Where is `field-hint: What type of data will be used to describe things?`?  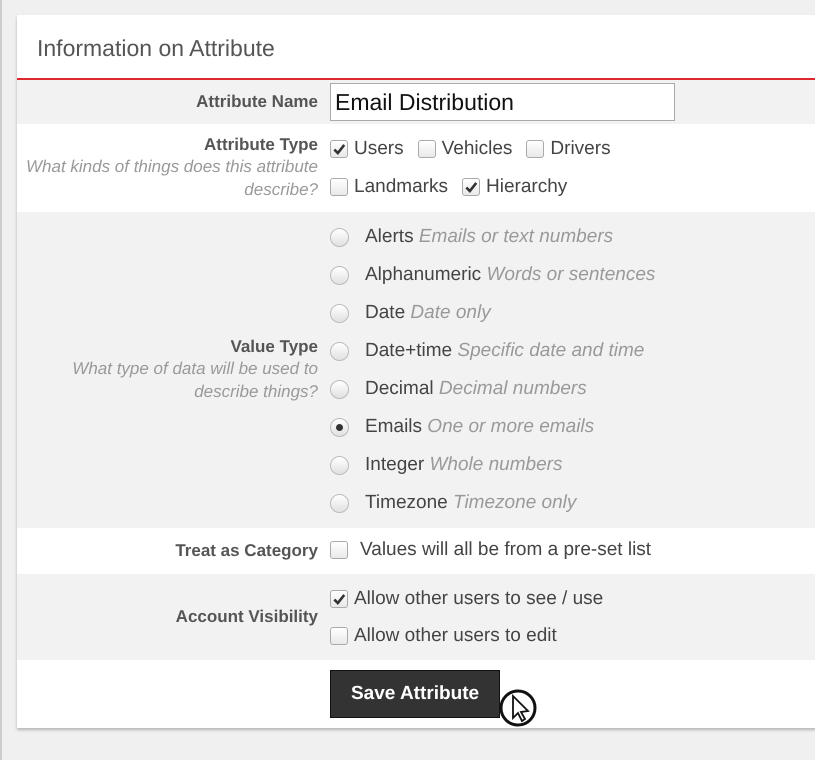
field-hint: What type of data will be used to describe things? is located at coordinates (194, 380).